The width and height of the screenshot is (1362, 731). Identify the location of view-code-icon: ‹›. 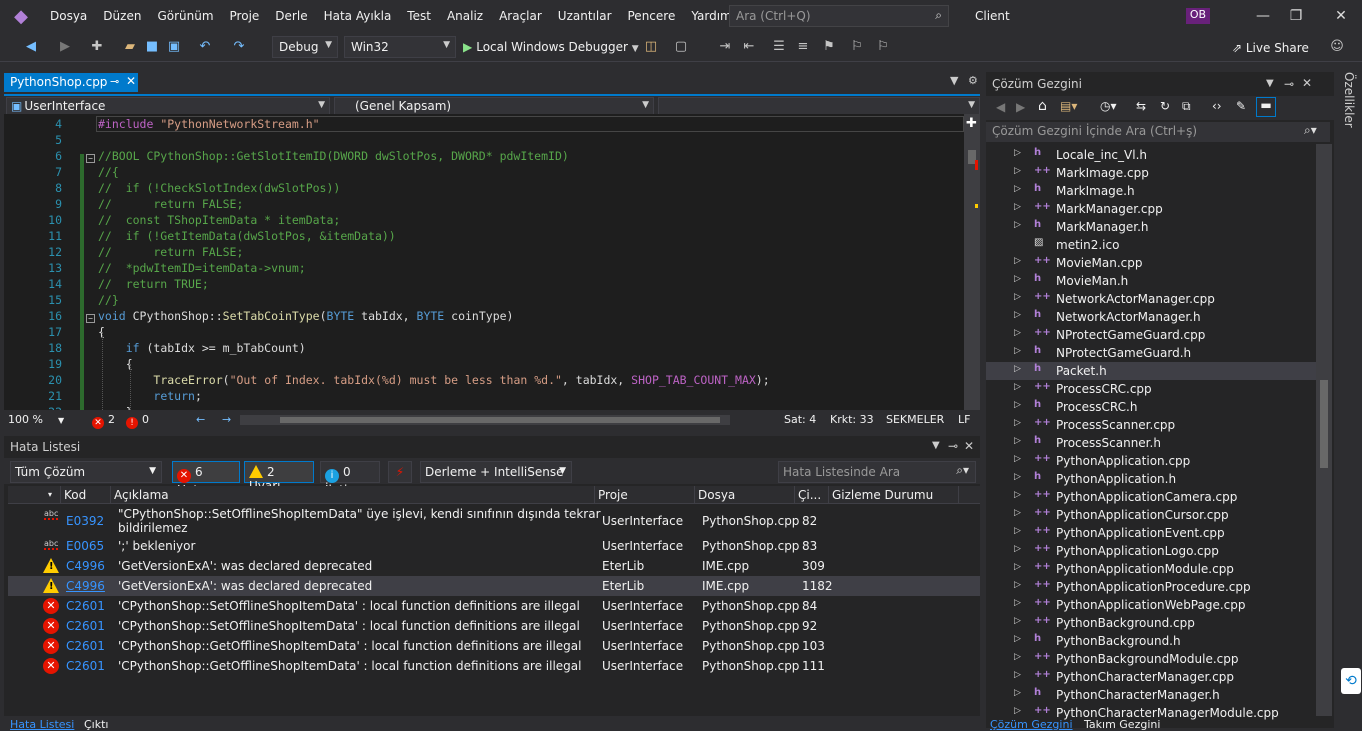
(1217, 106).